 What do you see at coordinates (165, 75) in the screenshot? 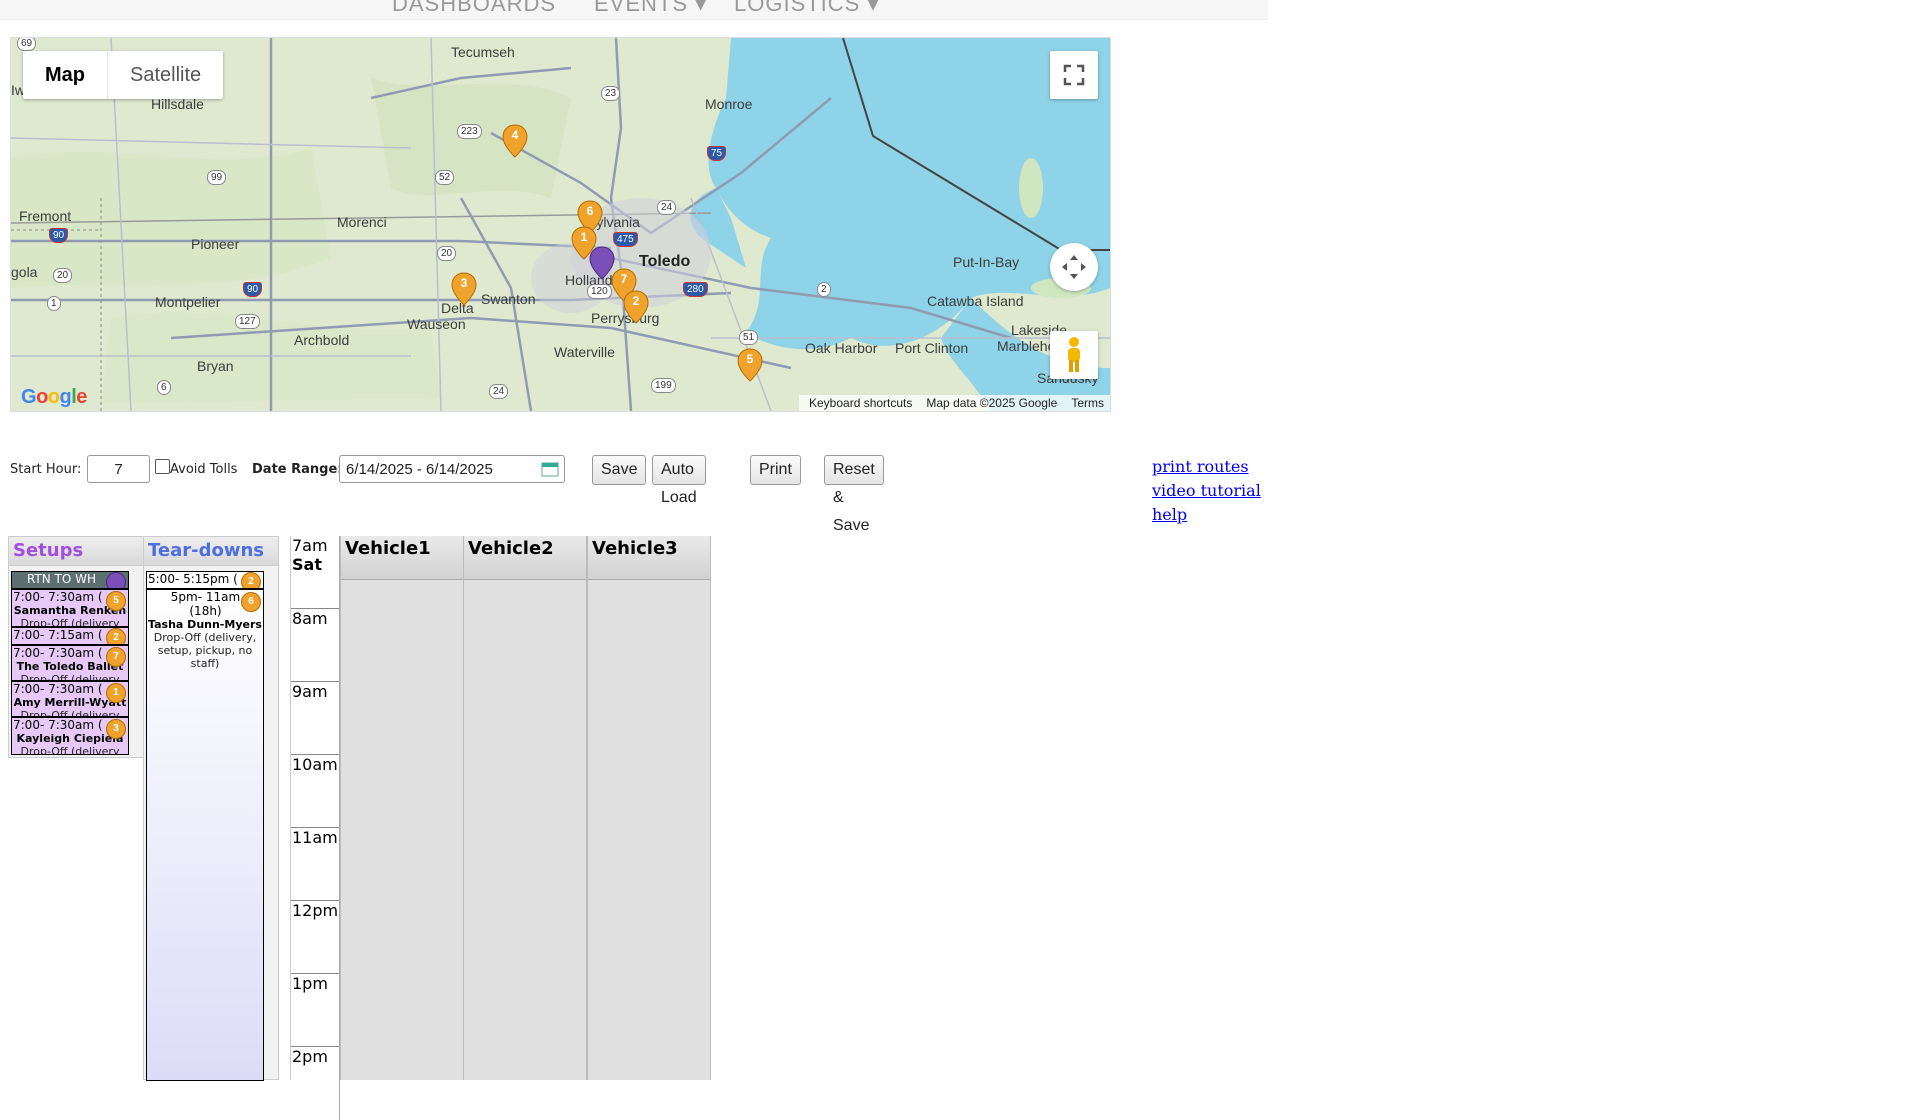
I see `map-type-satellite-button: Satellite` at bounding box center [165, 75].